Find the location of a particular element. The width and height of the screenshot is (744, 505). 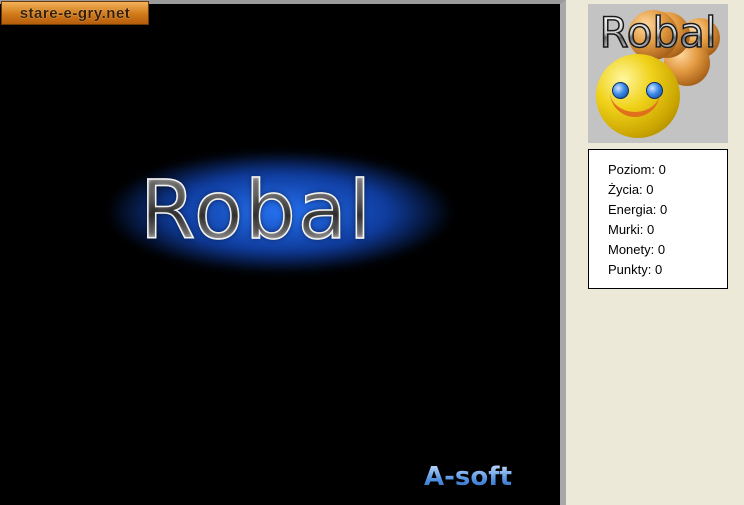

stat-label: Monety: is located at coordinates (631, 249).